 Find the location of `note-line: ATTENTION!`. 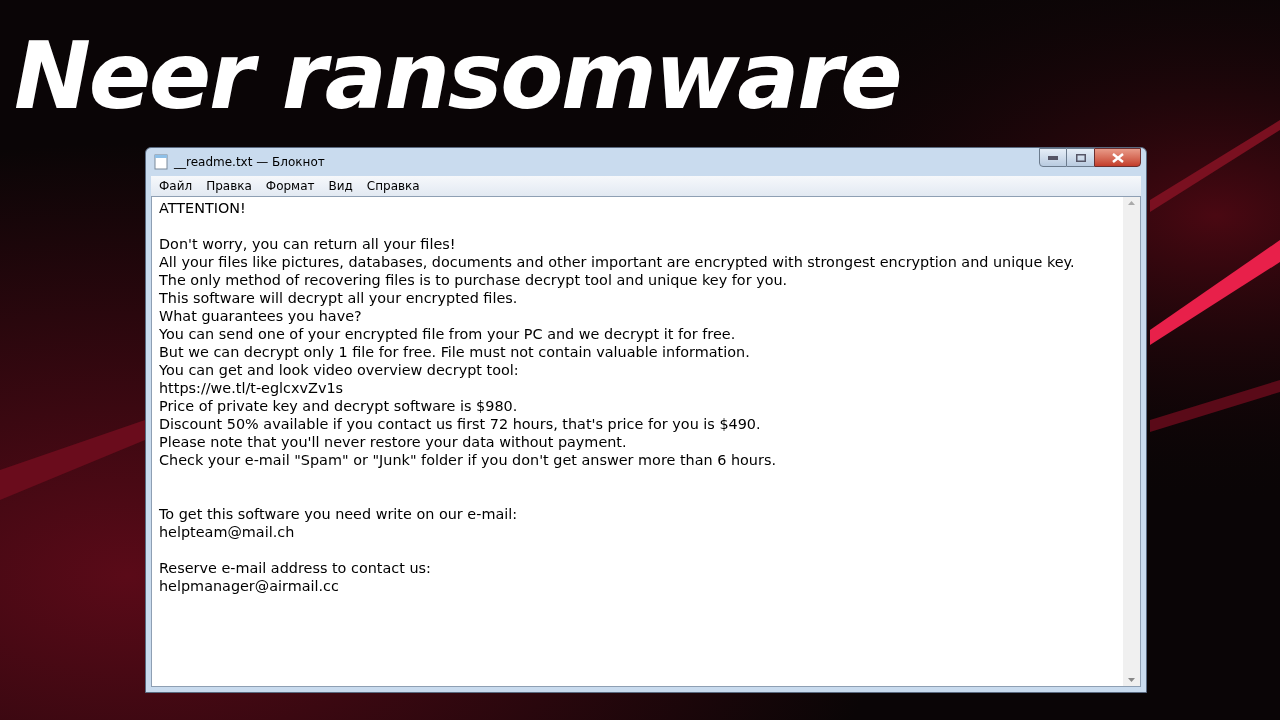

note-line: ATTENTION! is located at coordinates (202, 208).